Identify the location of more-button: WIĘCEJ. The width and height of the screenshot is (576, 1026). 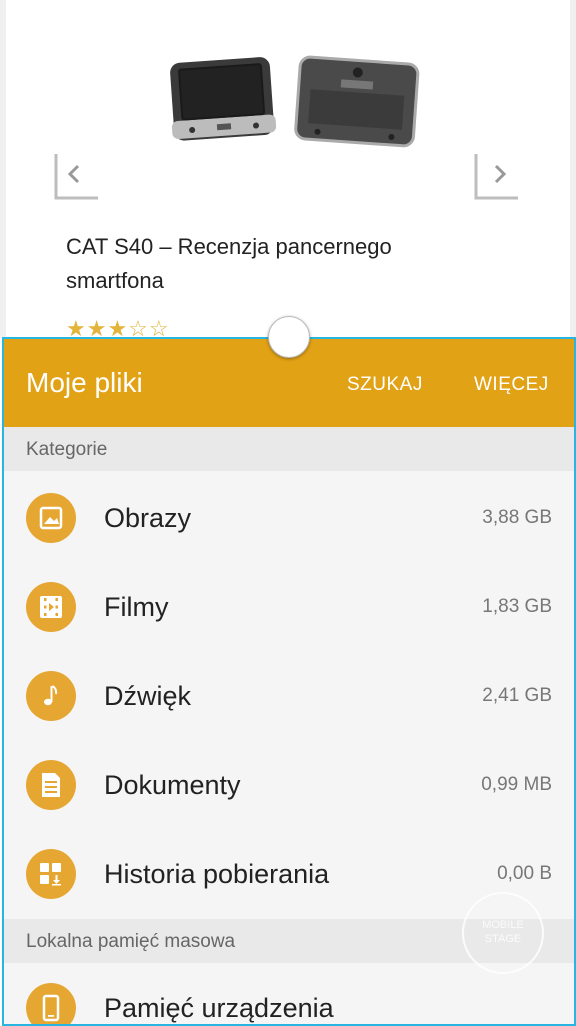
(511, 385).